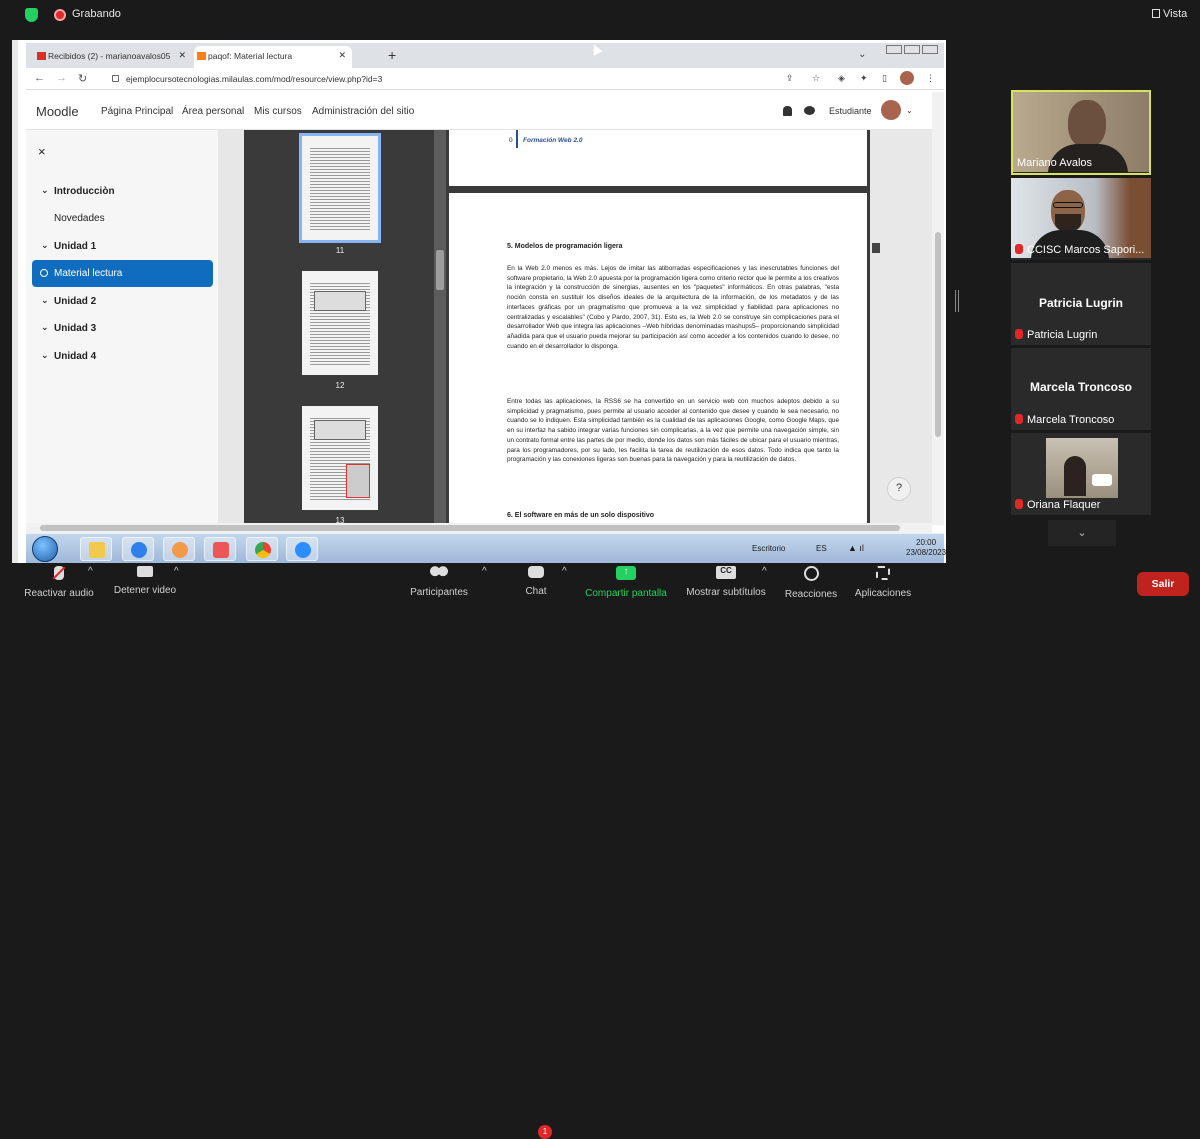 The height and width of the screenshot is (1139, 1200). I want to click on explorer-taskbar-button, so click(96, 549).